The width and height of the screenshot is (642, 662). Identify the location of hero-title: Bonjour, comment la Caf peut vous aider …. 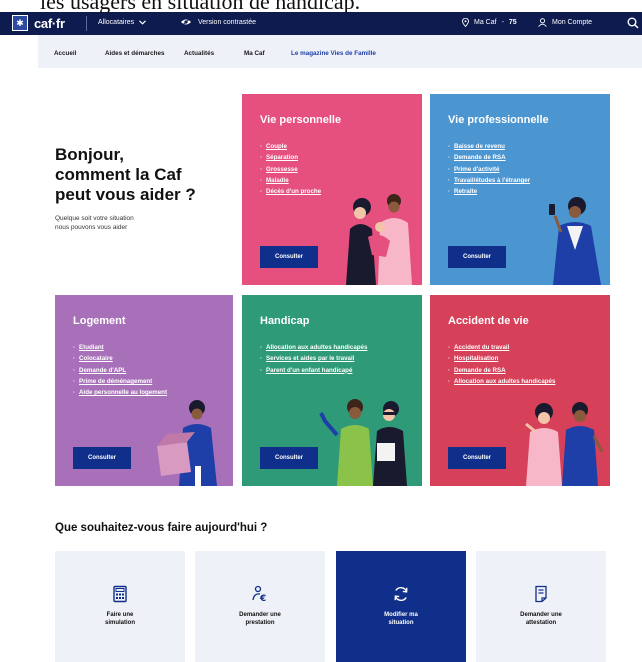
(125, 174).